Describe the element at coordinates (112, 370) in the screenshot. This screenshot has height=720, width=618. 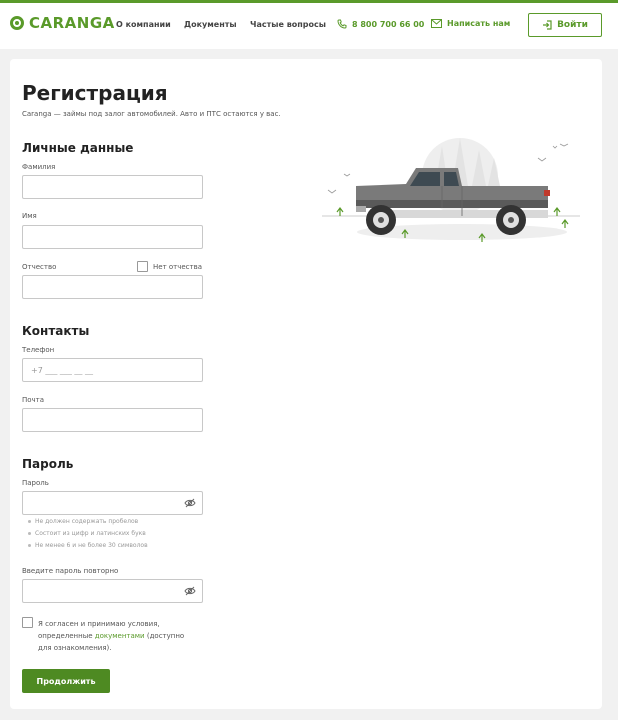
I see `phone-input` at that location.